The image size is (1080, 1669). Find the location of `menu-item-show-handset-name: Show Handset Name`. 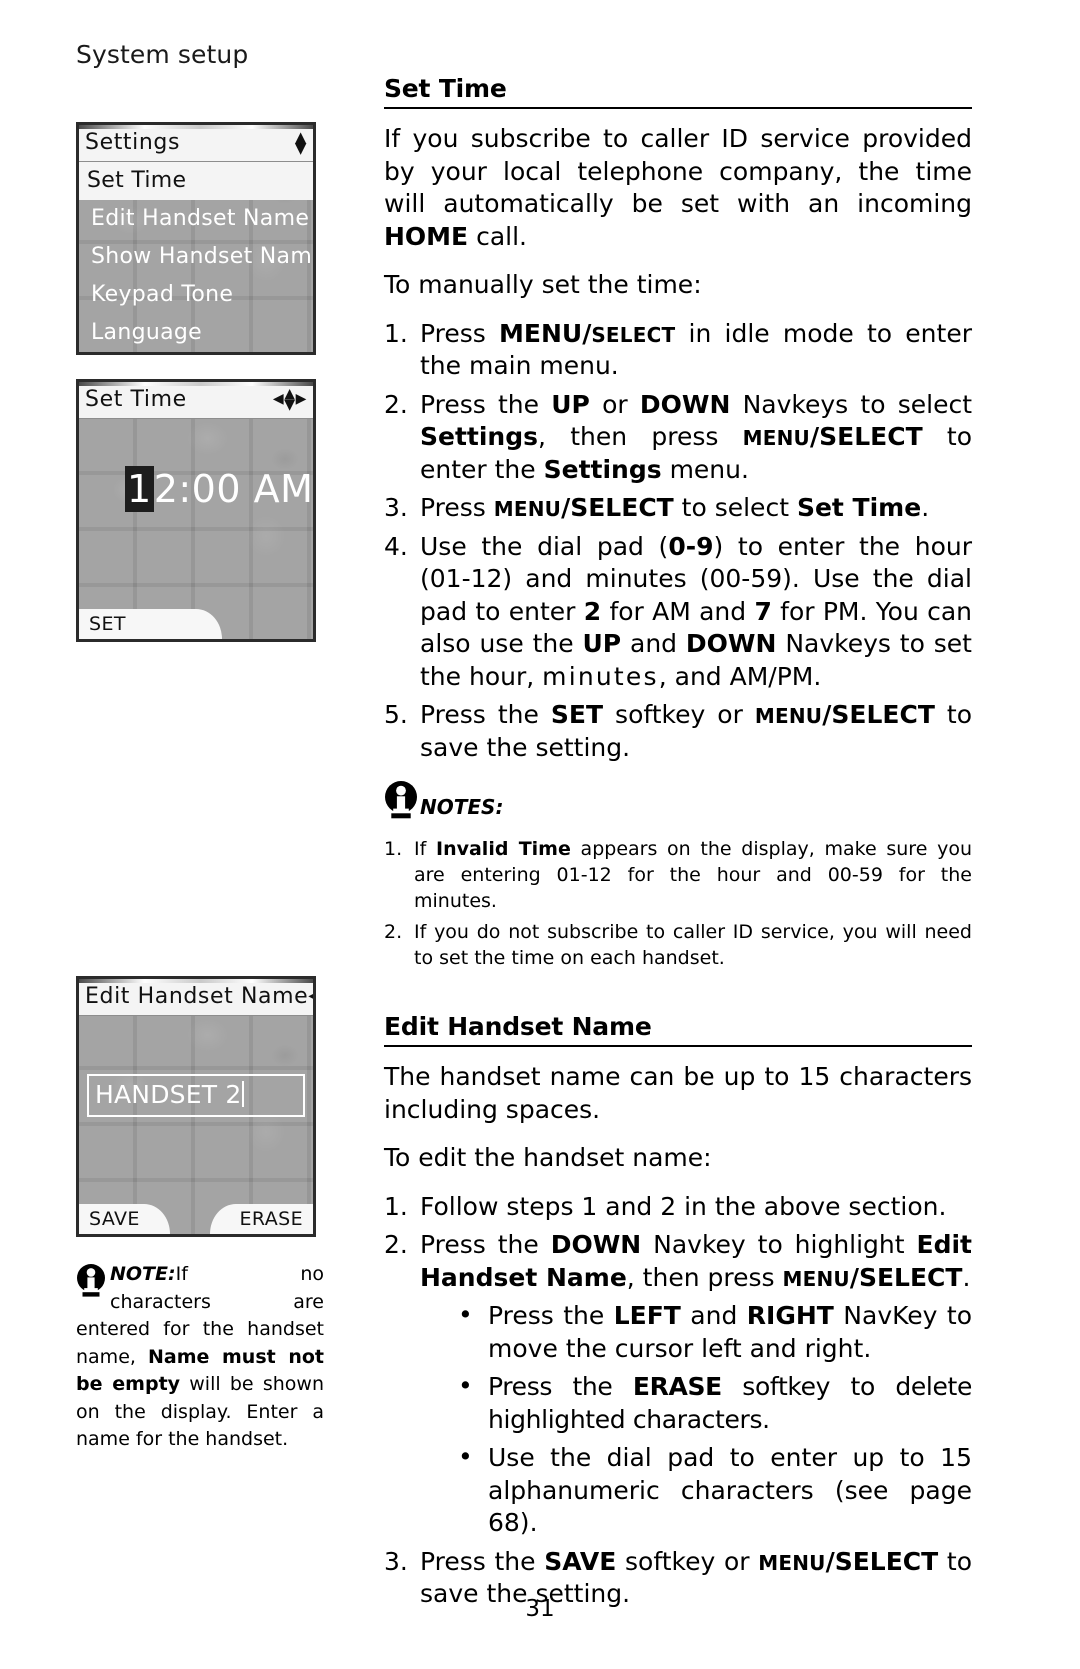

menu-item-show-handset-name: Show Handset Name is located at coordinates (196, 257).